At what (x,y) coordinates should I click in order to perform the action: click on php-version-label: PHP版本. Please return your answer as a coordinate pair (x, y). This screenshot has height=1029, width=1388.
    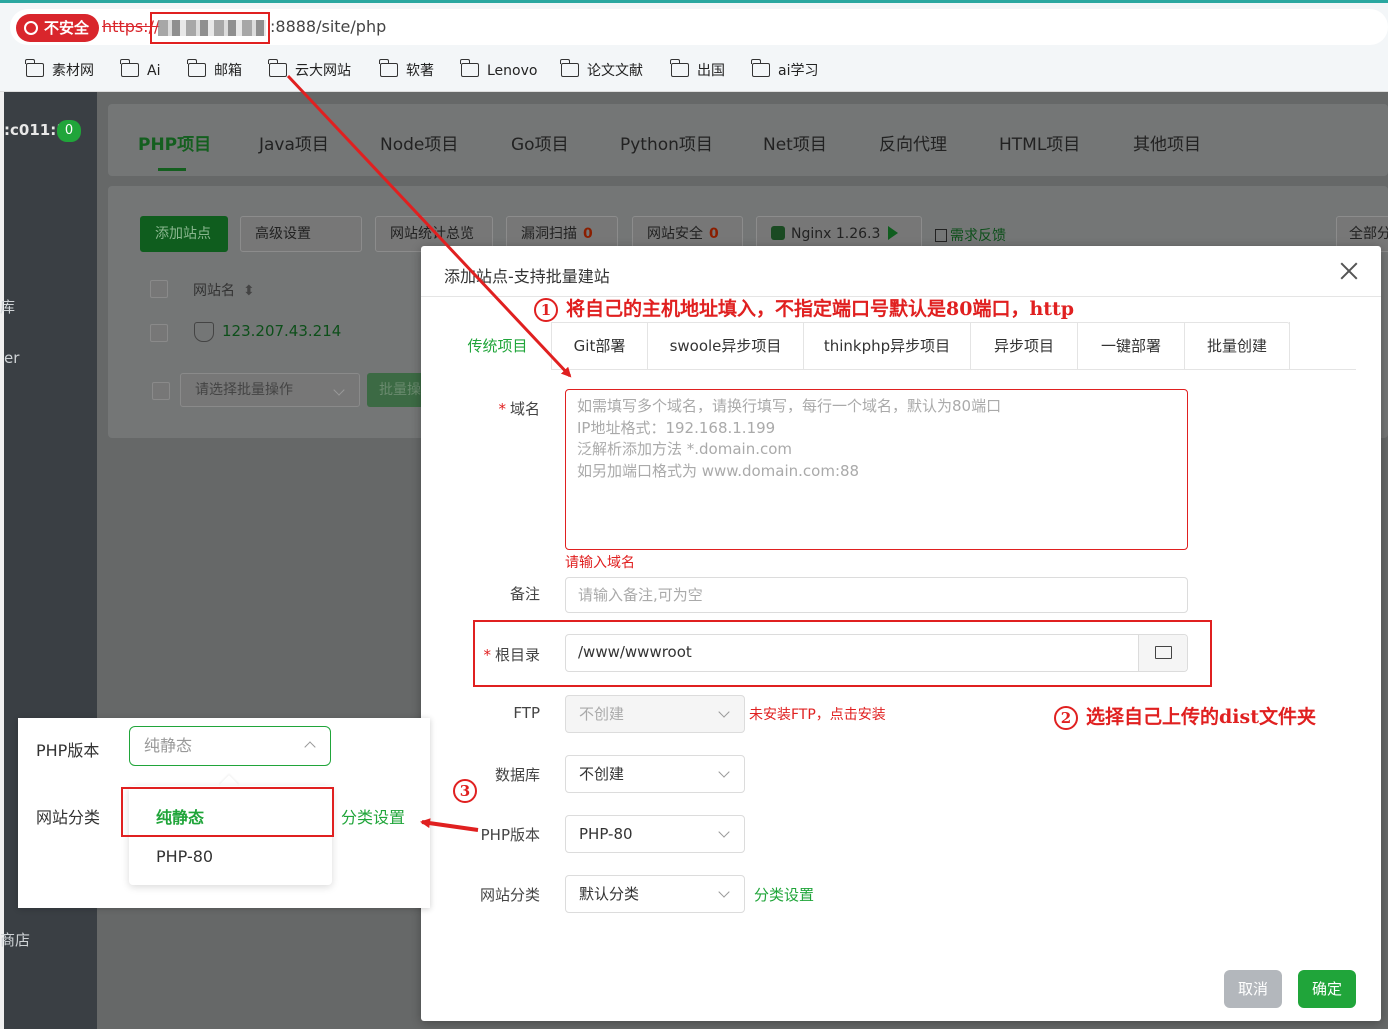
    Looking at the image, I should click on (510, 835).